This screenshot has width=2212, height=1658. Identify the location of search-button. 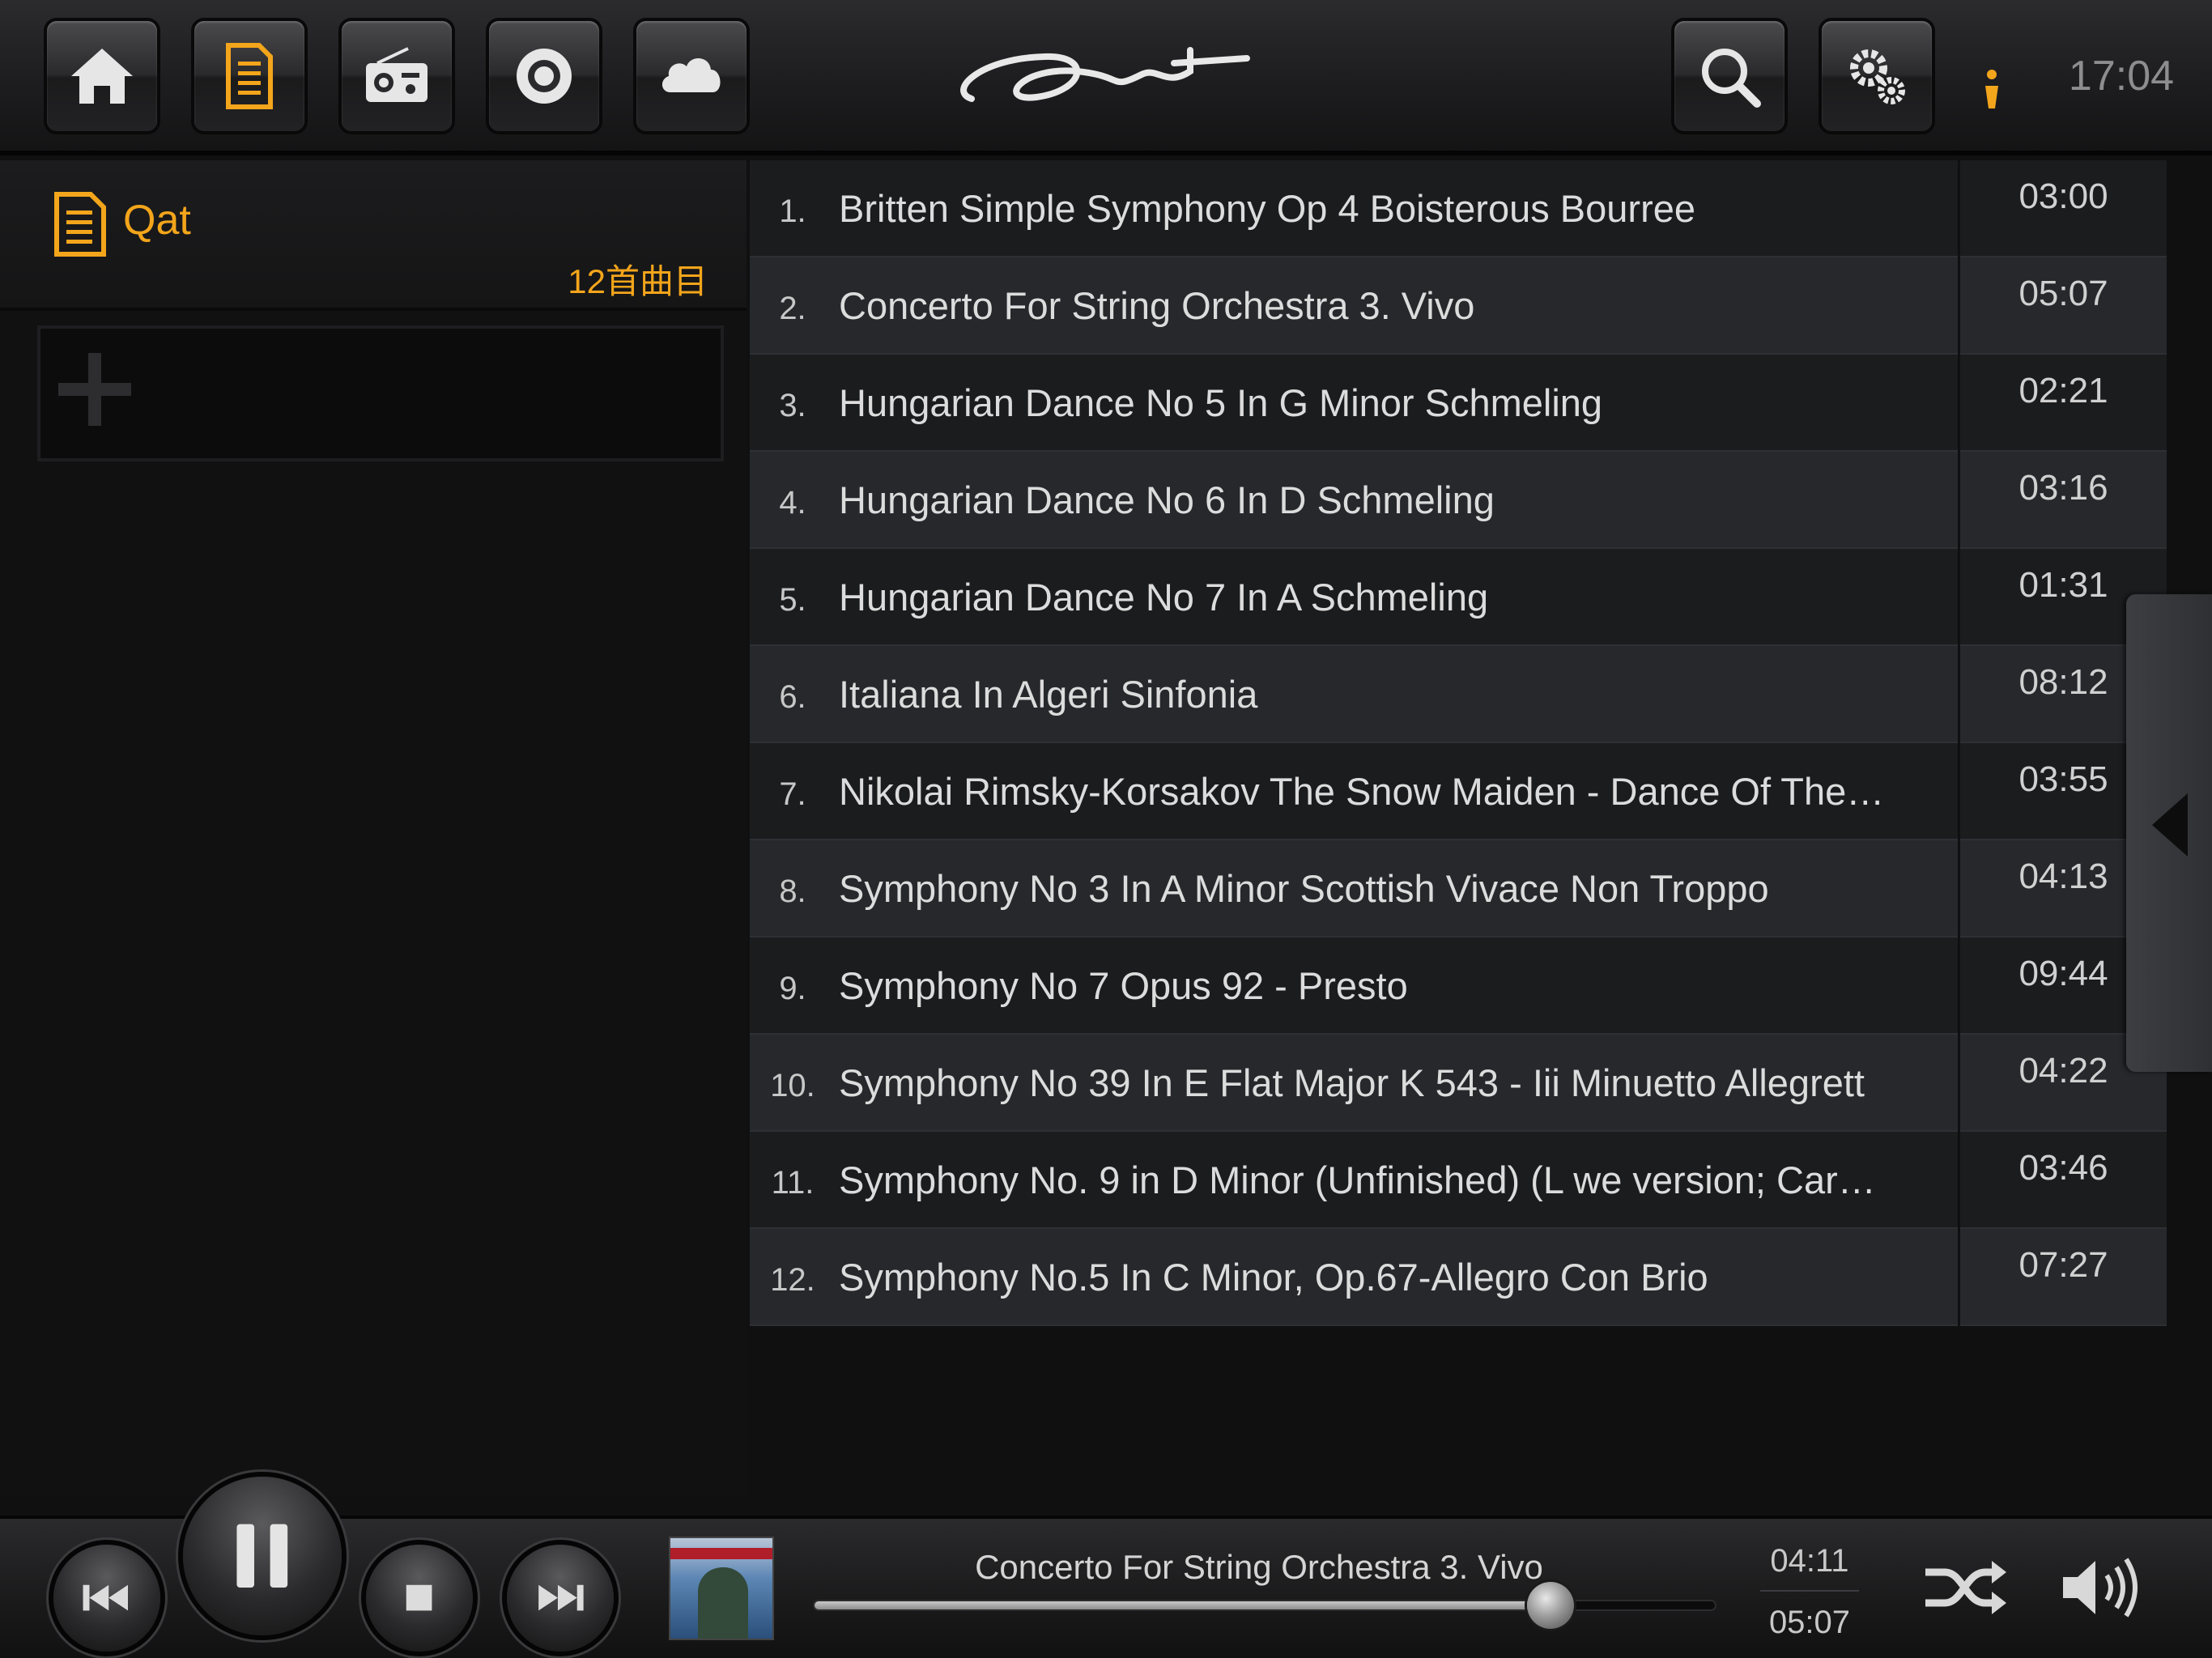
(1729, 76).